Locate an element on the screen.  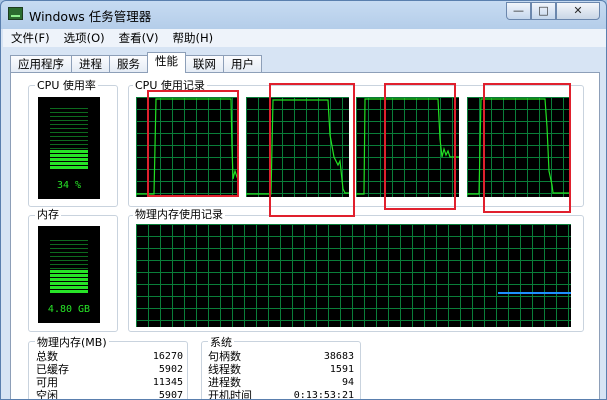
stat-value: 0:13:53:21 is located at coordinates (323, 395).